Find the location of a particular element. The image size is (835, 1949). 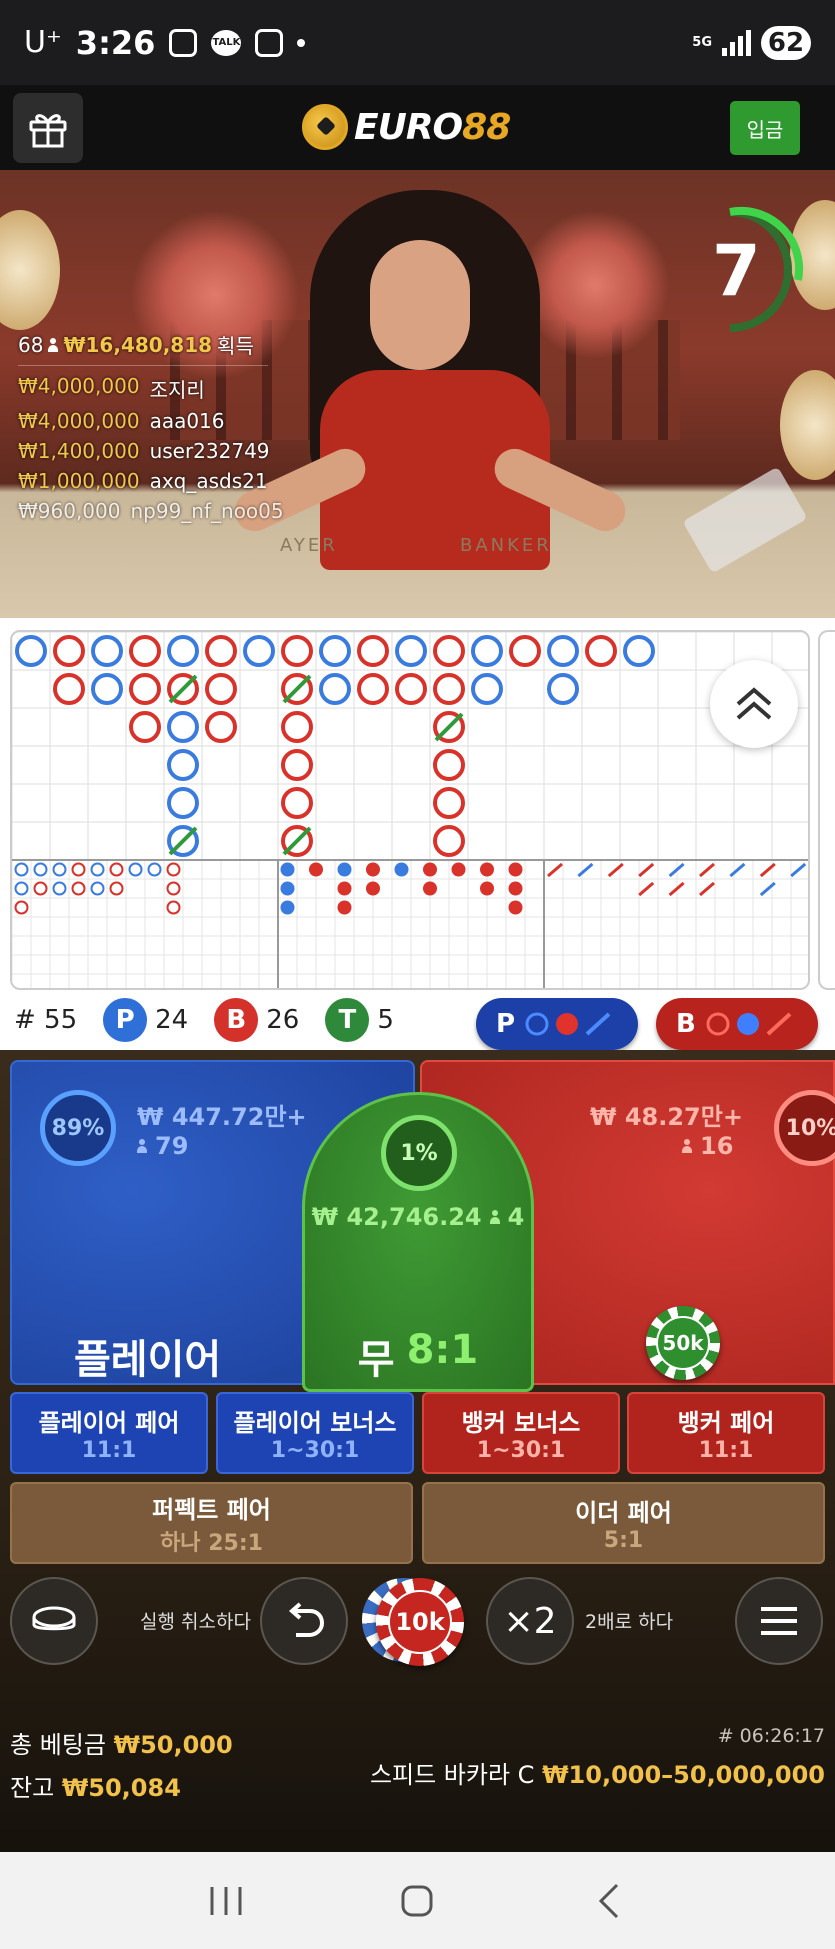

total-bet-label: 총 베팅금 is located at coordinates (58, 1745).